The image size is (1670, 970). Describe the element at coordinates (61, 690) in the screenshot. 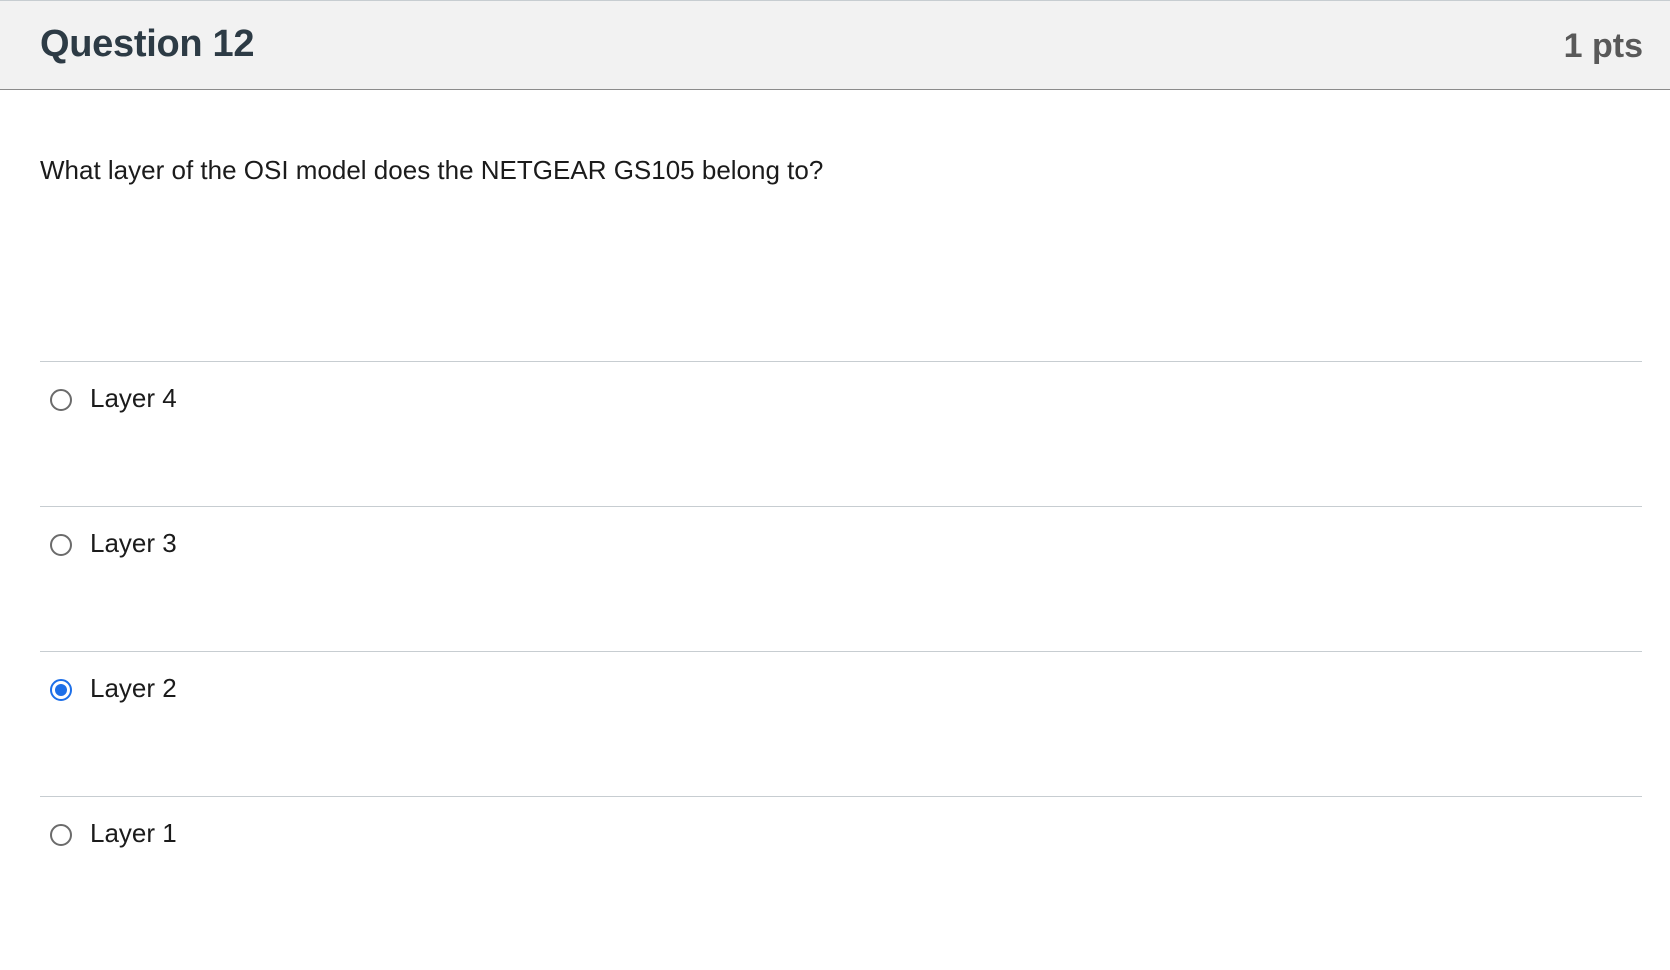

I see `radio-checked-icon` at that location.